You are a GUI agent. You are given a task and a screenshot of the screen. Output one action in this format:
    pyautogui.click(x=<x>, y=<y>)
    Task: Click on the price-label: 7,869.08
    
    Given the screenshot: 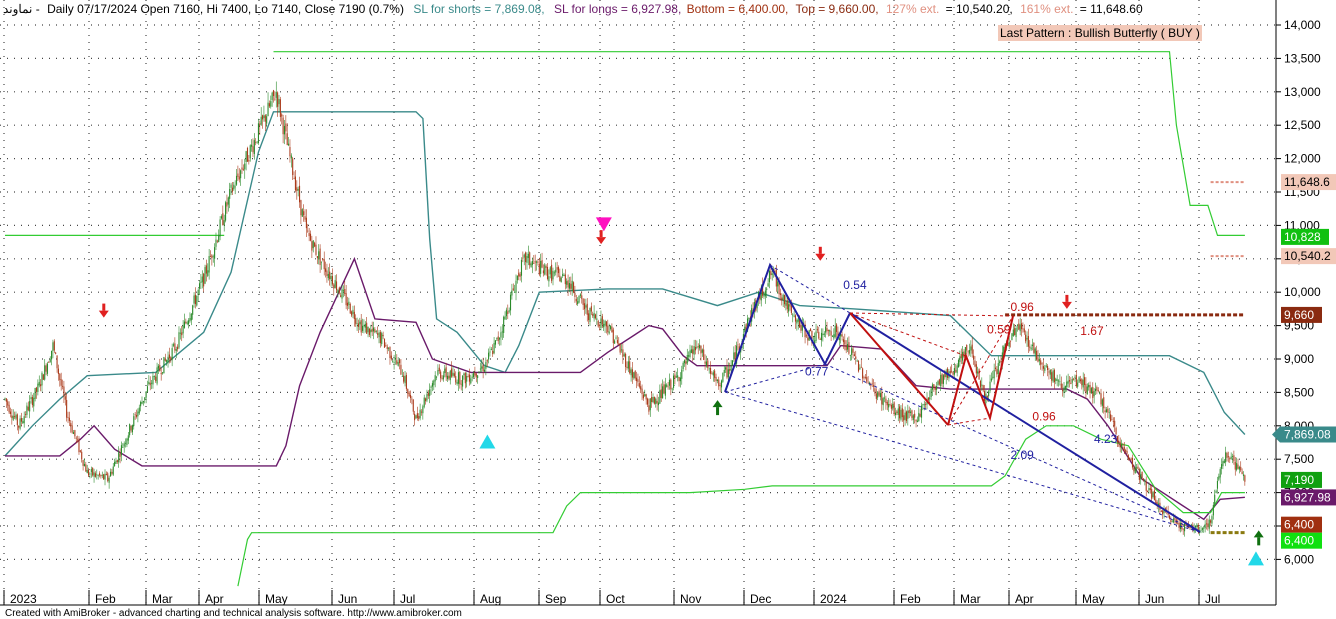 What is the action you would take?
    pyautogui.click(x=1307, y=435)
    